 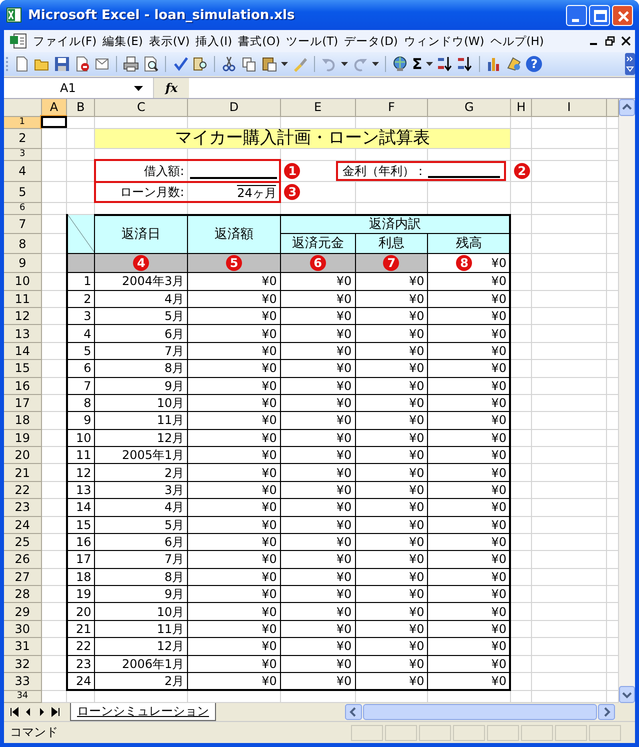 What do you see at coordinates (143, 712) in the screenshot?
I see `sheet-tab: ローンシミュレーション` at bounding box center [143, 712].